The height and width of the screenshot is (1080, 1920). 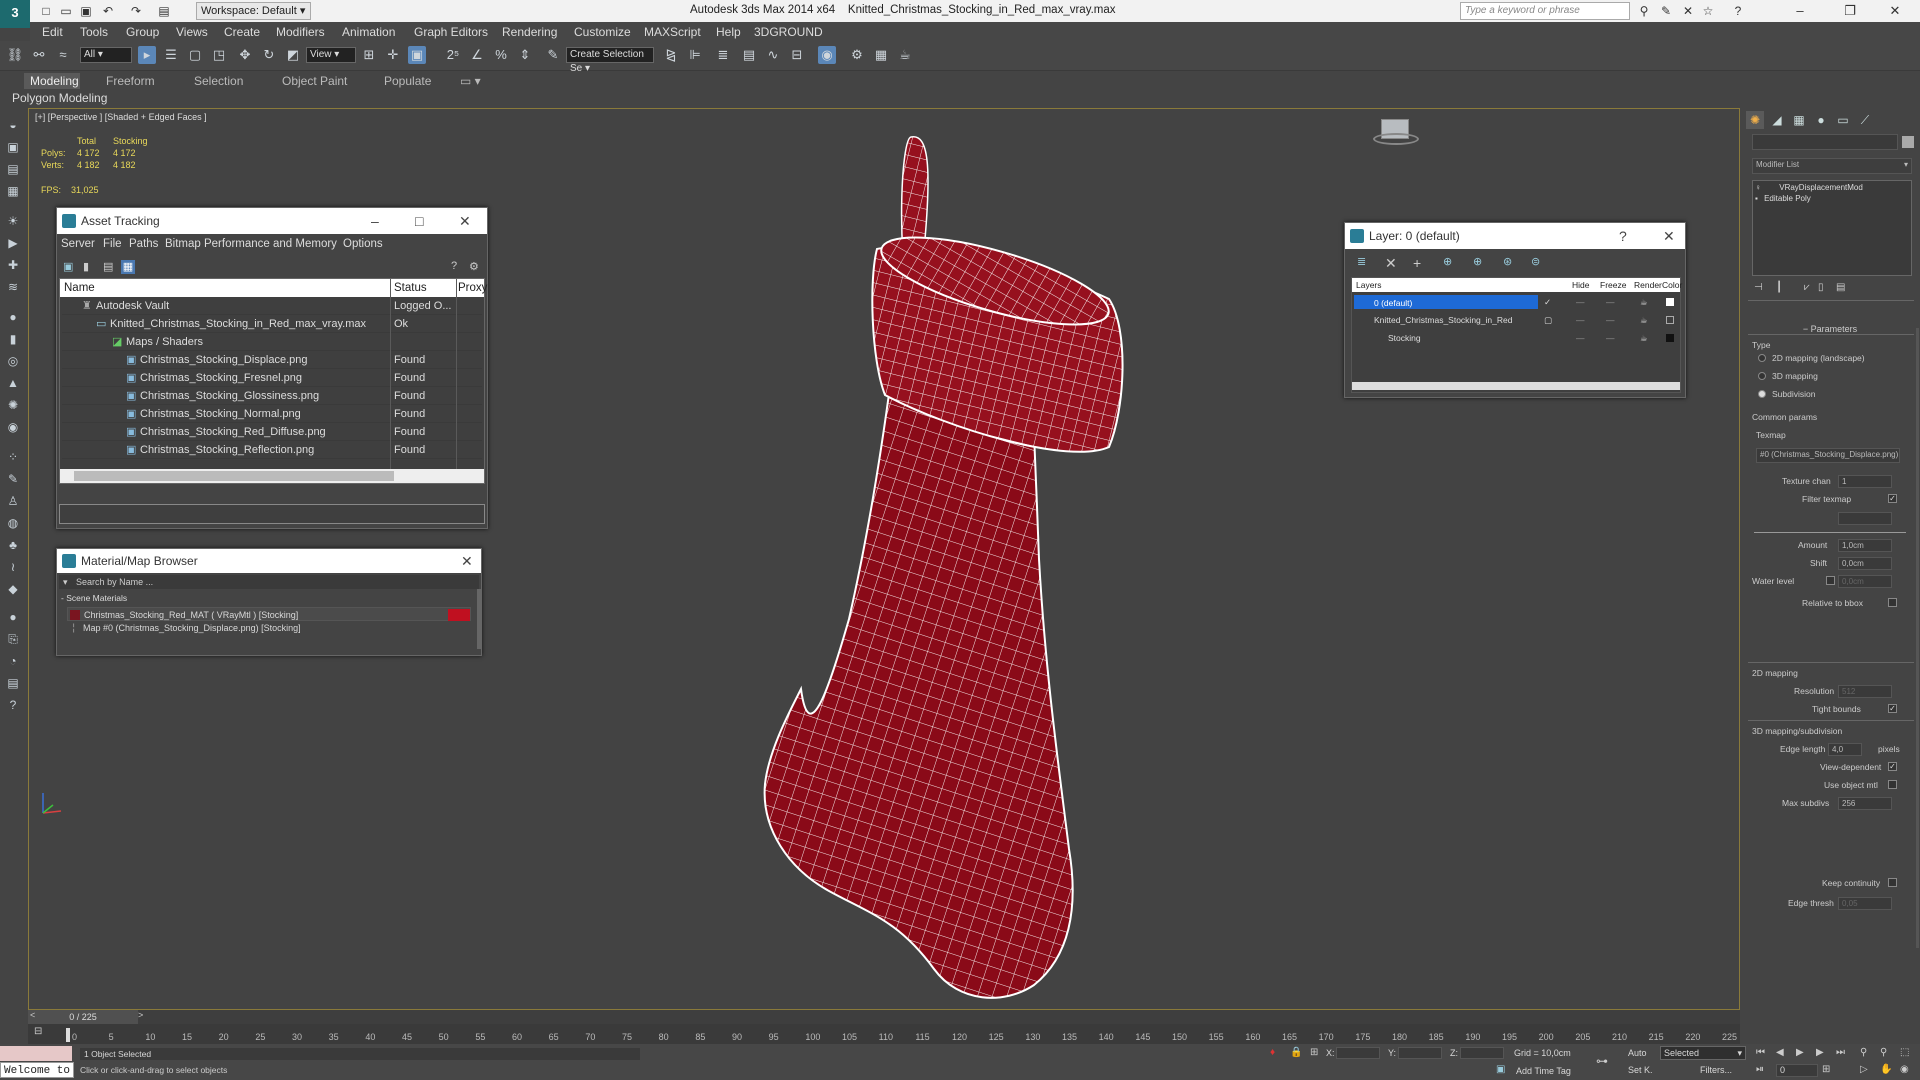 I want to click on layer-row: 0 (default) ✓ — — ☕, so click(x=1516, y=302).